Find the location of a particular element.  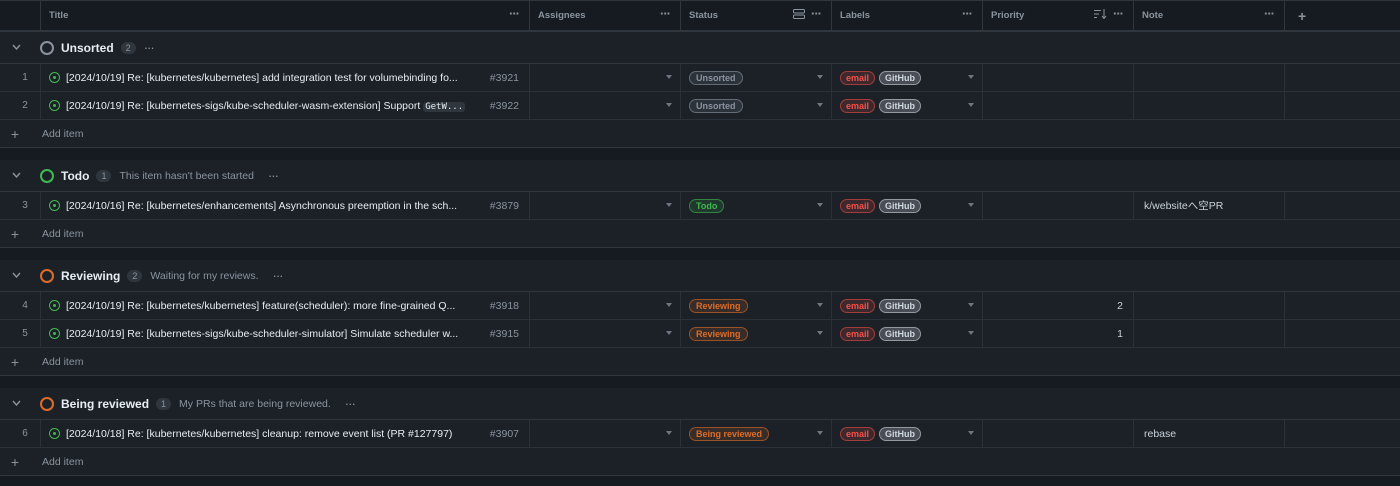

status-column-menu-icon: ··· is located at coordinates (816, 13).